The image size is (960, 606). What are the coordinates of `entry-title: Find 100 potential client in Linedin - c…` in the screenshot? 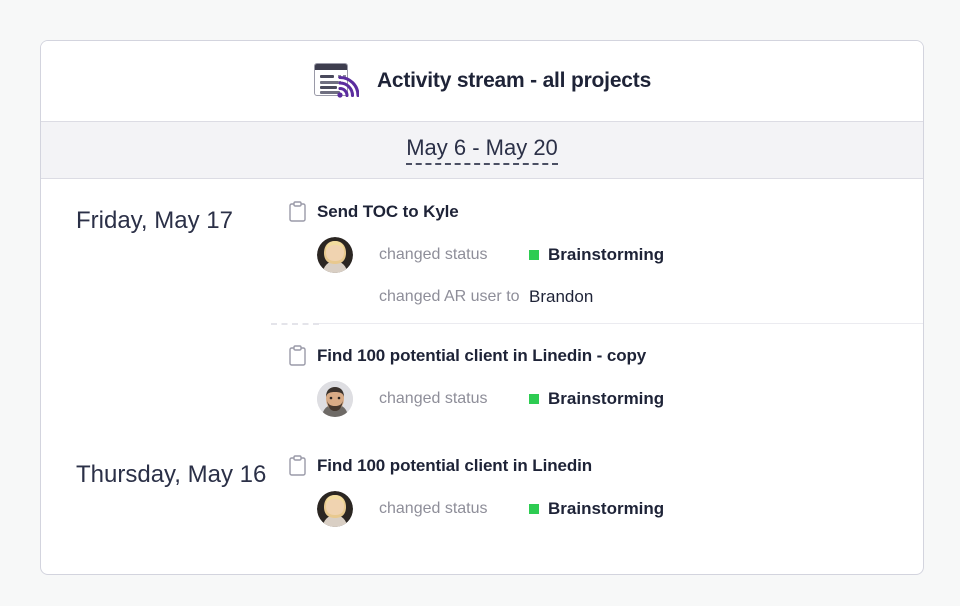 It's located at (481, 356).